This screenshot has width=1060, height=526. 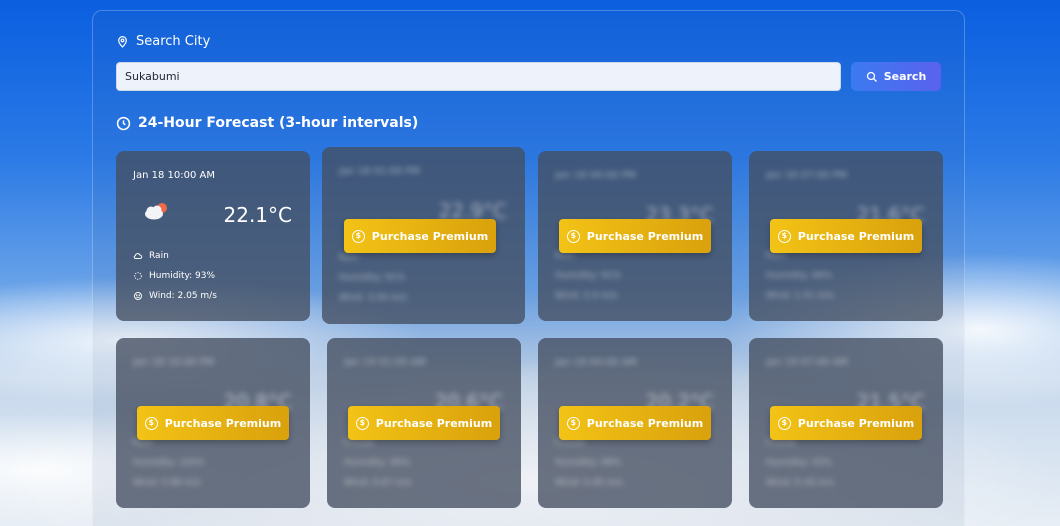 I want to click on search-label-text: Search City, so click(x=173, y=41).